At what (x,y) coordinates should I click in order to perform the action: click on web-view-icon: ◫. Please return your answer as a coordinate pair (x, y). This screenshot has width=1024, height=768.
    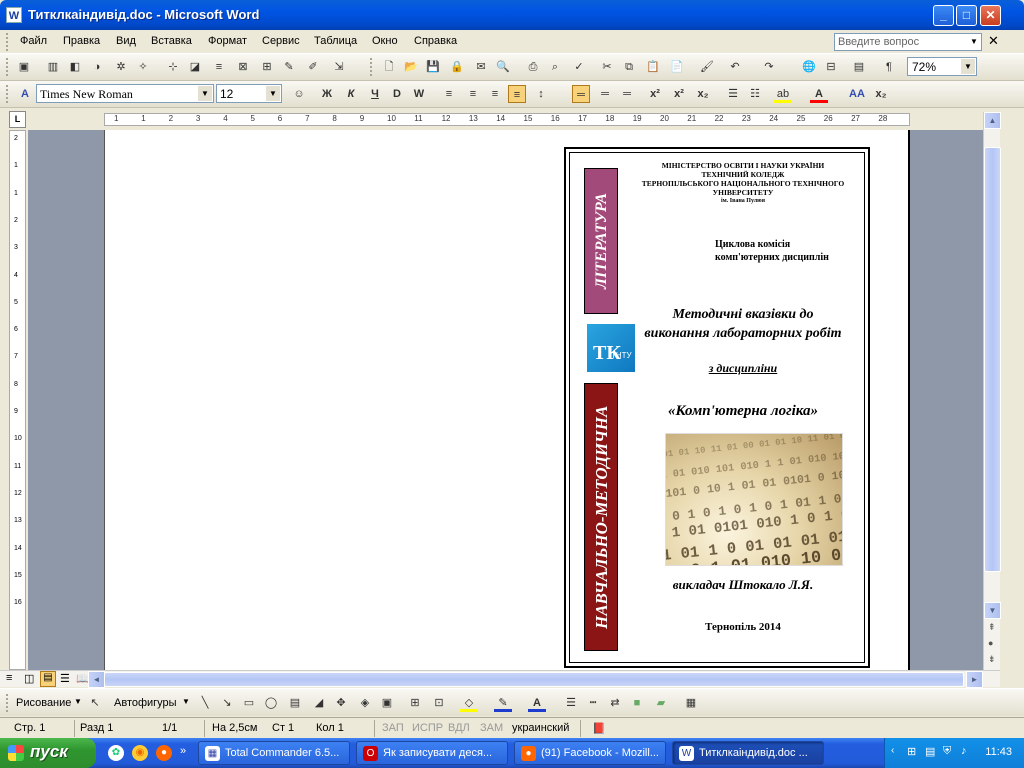
    Looking at the image, I should click on (29, 678).